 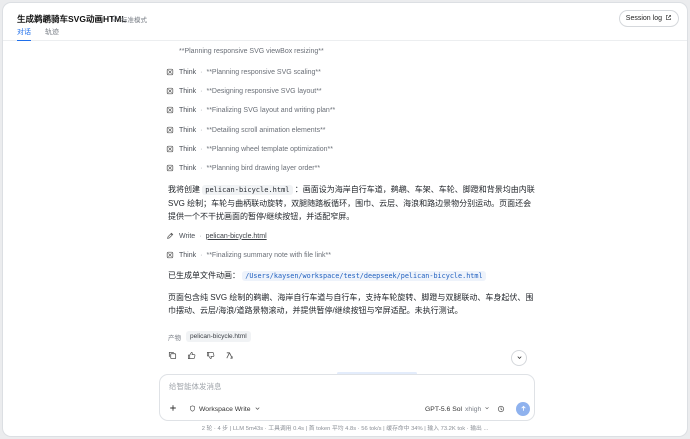 What do you see at coordinates (643, 18) in the screenshot?
I see `session-log-label: Session log` at bounding box center [643, 18].